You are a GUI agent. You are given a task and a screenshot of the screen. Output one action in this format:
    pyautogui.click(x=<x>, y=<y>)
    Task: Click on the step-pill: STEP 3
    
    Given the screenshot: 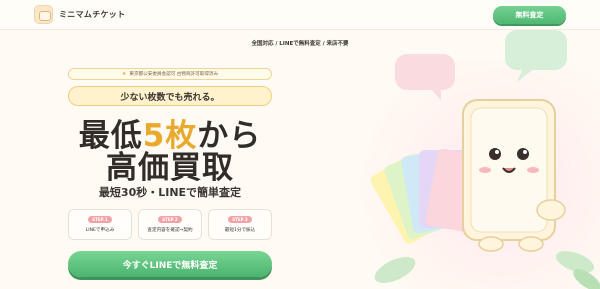 What is the action you would take?
    pyautogui.click(x=240, y=219)
    